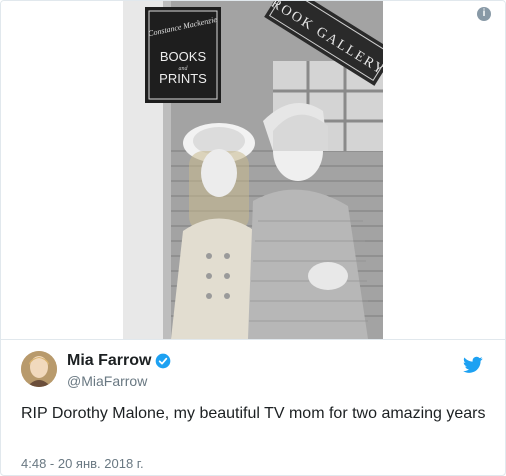 The height and width of the screenshot is (476, 506). Describe the element at coordinates (484, 14) in the screenshot. I see `info-icon: i` at that location.